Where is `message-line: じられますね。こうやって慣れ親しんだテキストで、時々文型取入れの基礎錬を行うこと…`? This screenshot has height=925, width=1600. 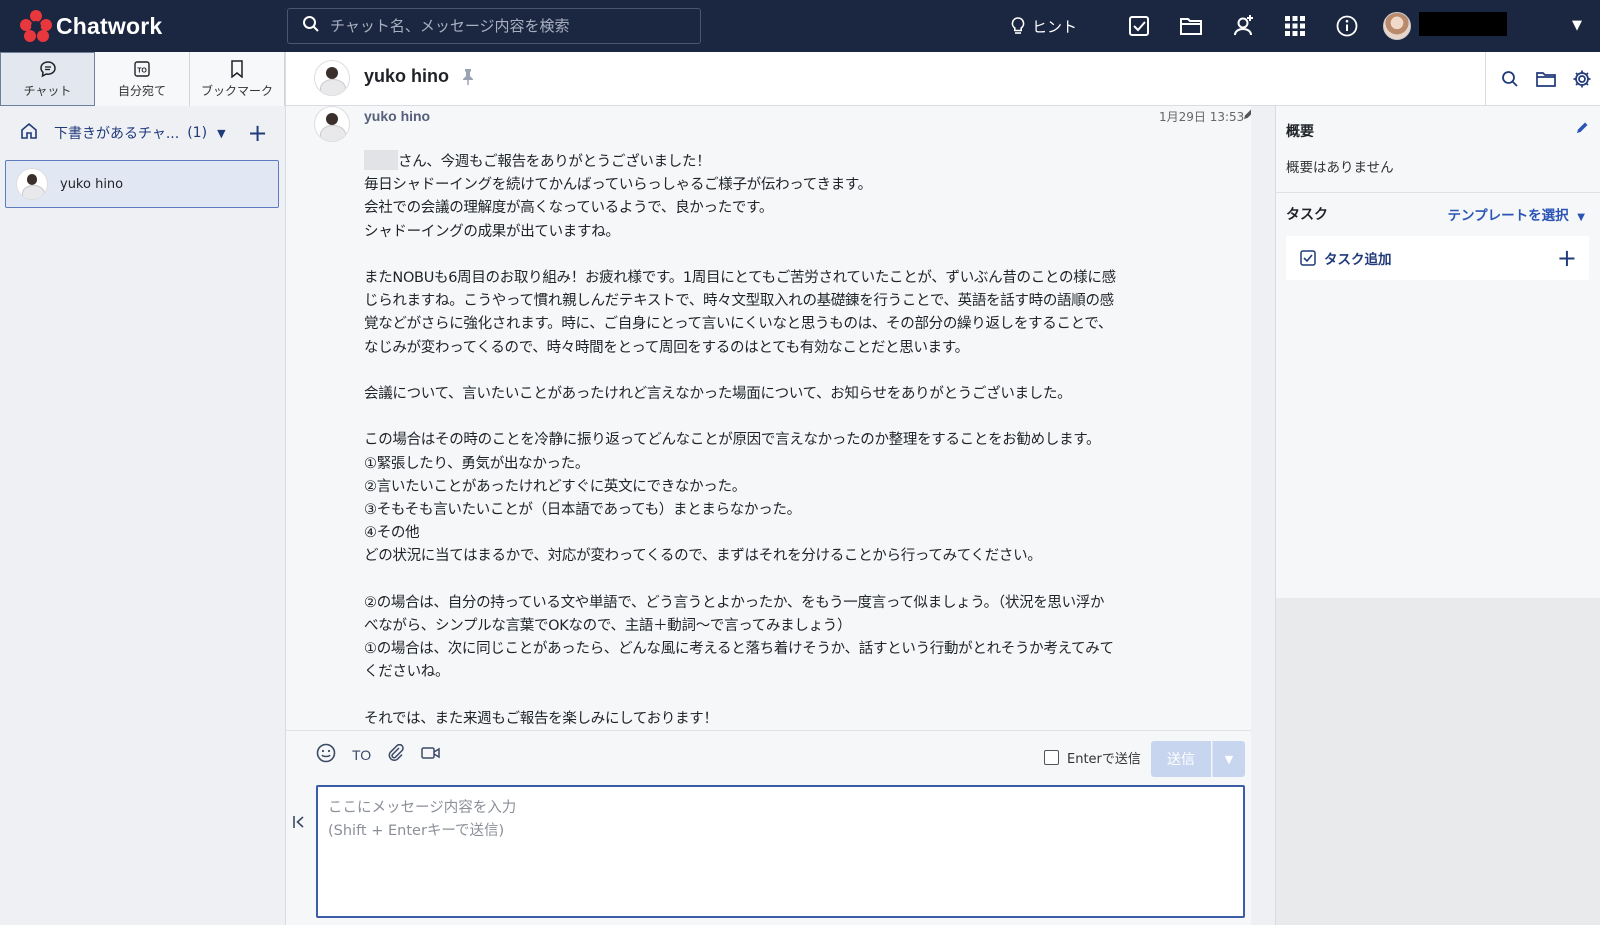
message-line: じられますね。こうやって慣れ親しんだテキストで、時々文型取入れの基礎錬を行うこと… is located at coordinates (739, 301).